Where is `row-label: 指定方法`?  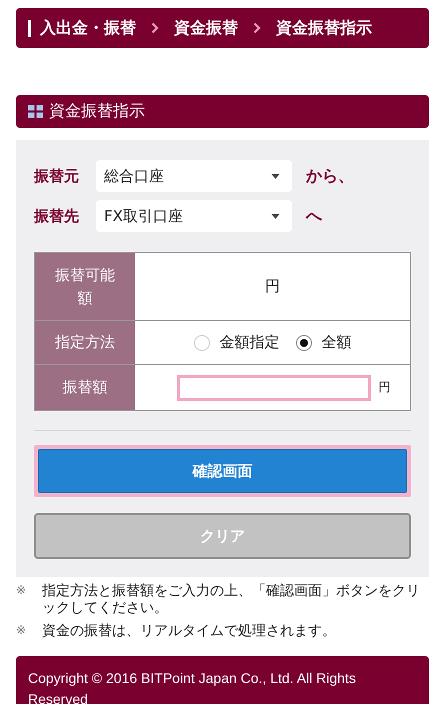 row-label: 指定方法 is located at coordinates (85, 342).